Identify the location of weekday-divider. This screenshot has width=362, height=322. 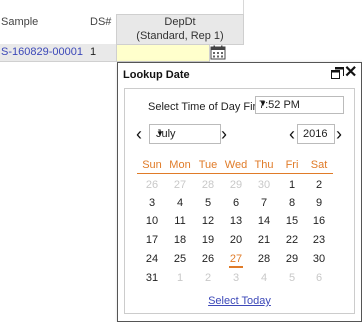
(235, 173).